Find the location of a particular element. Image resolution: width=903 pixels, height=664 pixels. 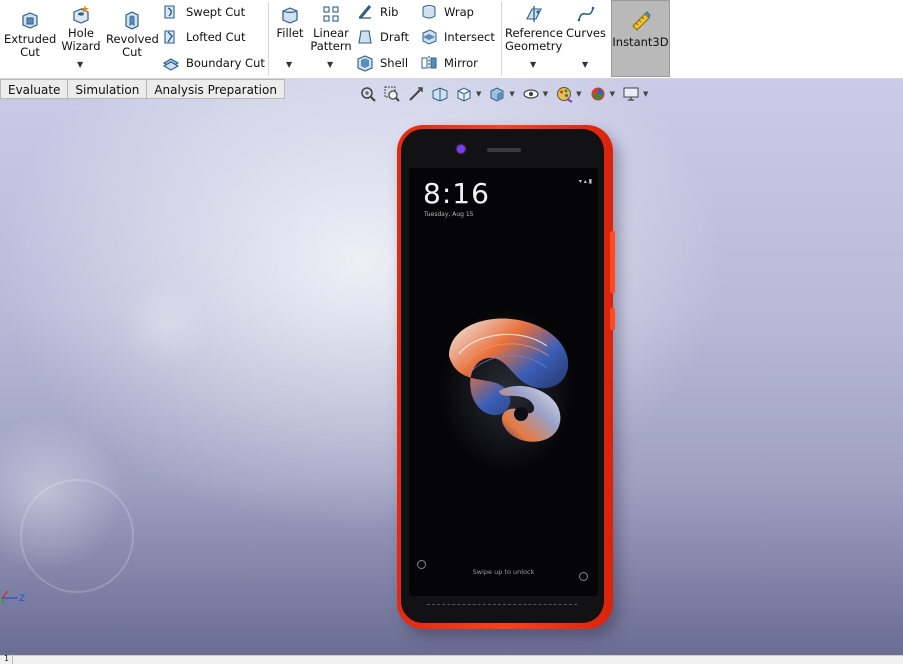

apply-scene-icon is located at coordinates (598, 94).